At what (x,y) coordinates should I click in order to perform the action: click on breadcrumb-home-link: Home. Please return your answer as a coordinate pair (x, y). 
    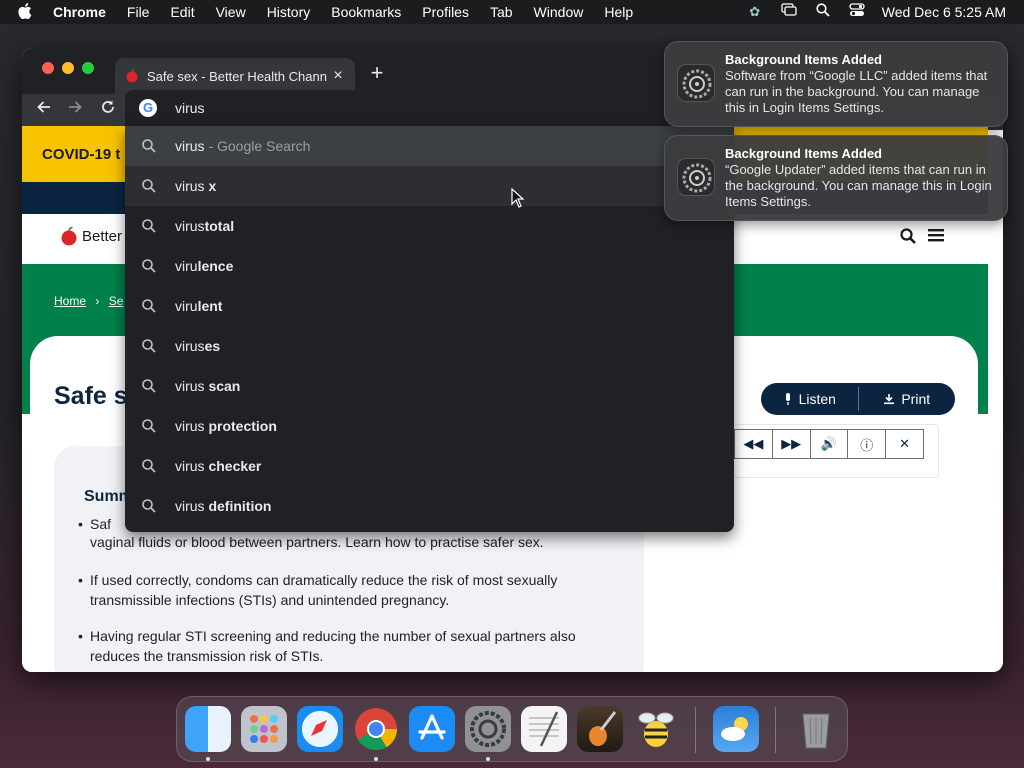
    Looking at the image, I should click on (70, 301).